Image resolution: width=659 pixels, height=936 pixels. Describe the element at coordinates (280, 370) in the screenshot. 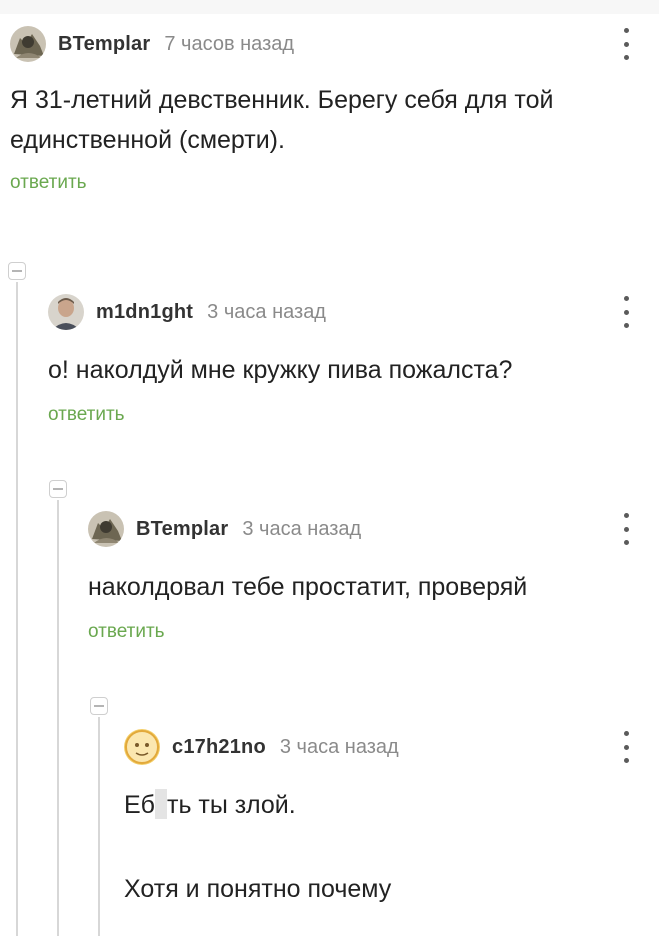

I see `comment-text: о! наколдуй мне кружку пива пожалста?` at that location.